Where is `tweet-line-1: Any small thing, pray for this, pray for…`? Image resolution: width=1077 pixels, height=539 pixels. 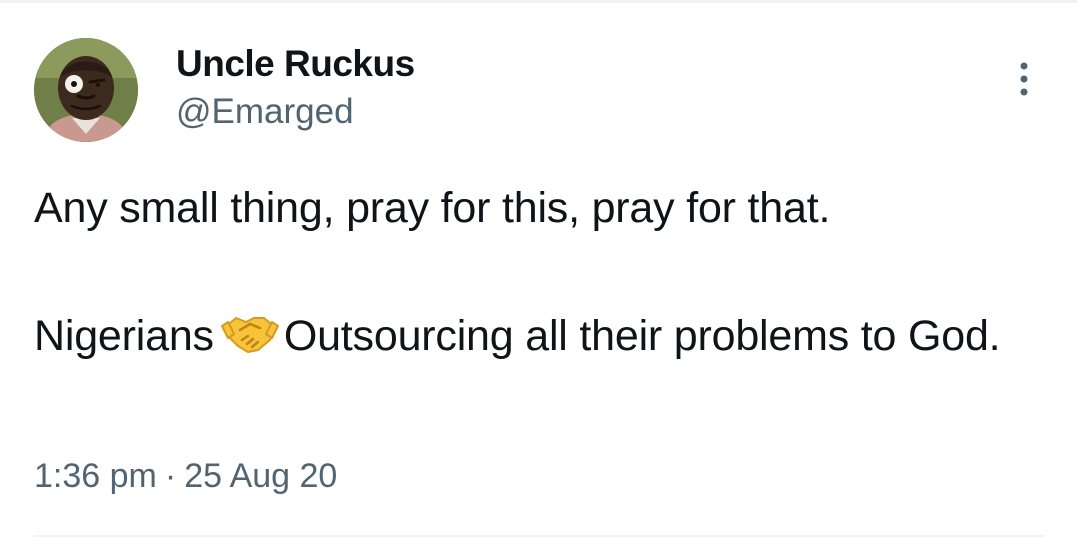
tweet-line-1: Any small thing, pray for this, pray for… is located at coordinates (432, 208).